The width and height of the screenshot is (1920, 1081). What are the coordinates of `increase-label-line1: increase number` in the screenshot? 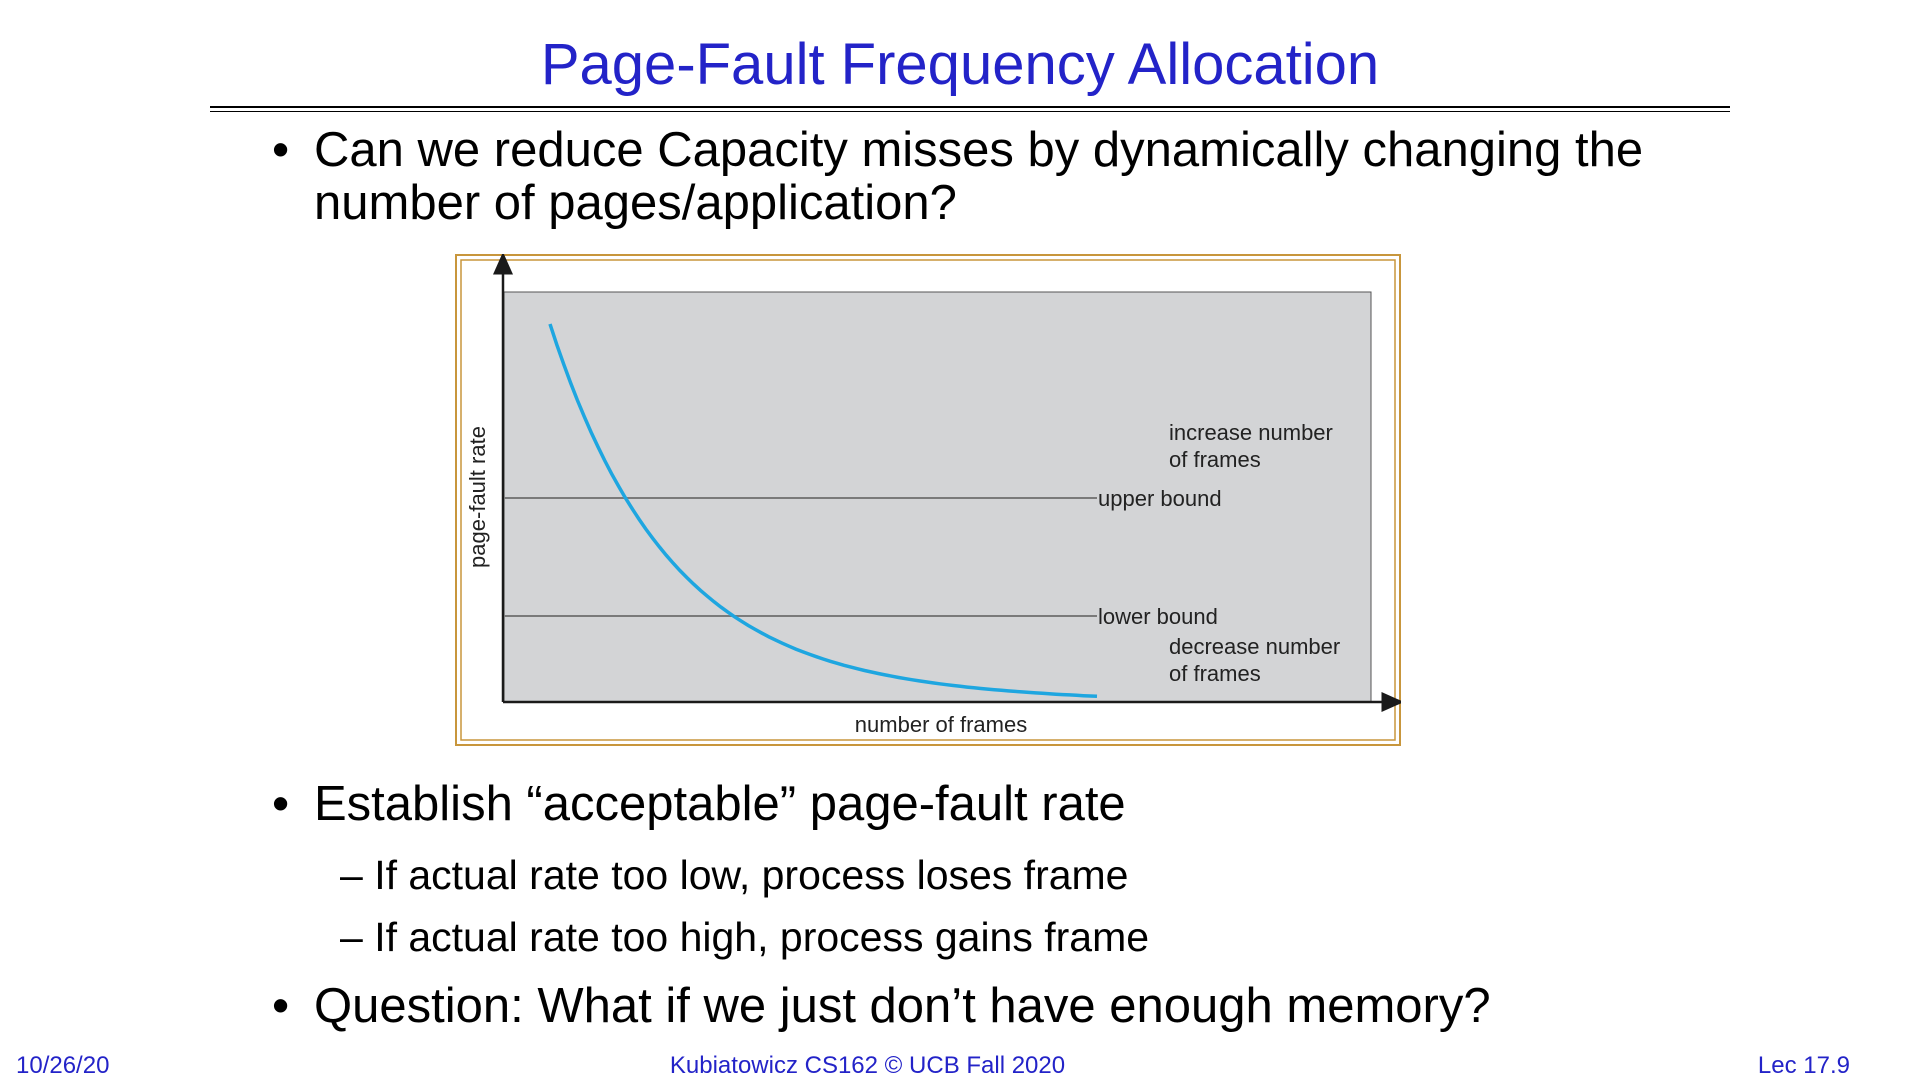 It's located at (1251, 432).